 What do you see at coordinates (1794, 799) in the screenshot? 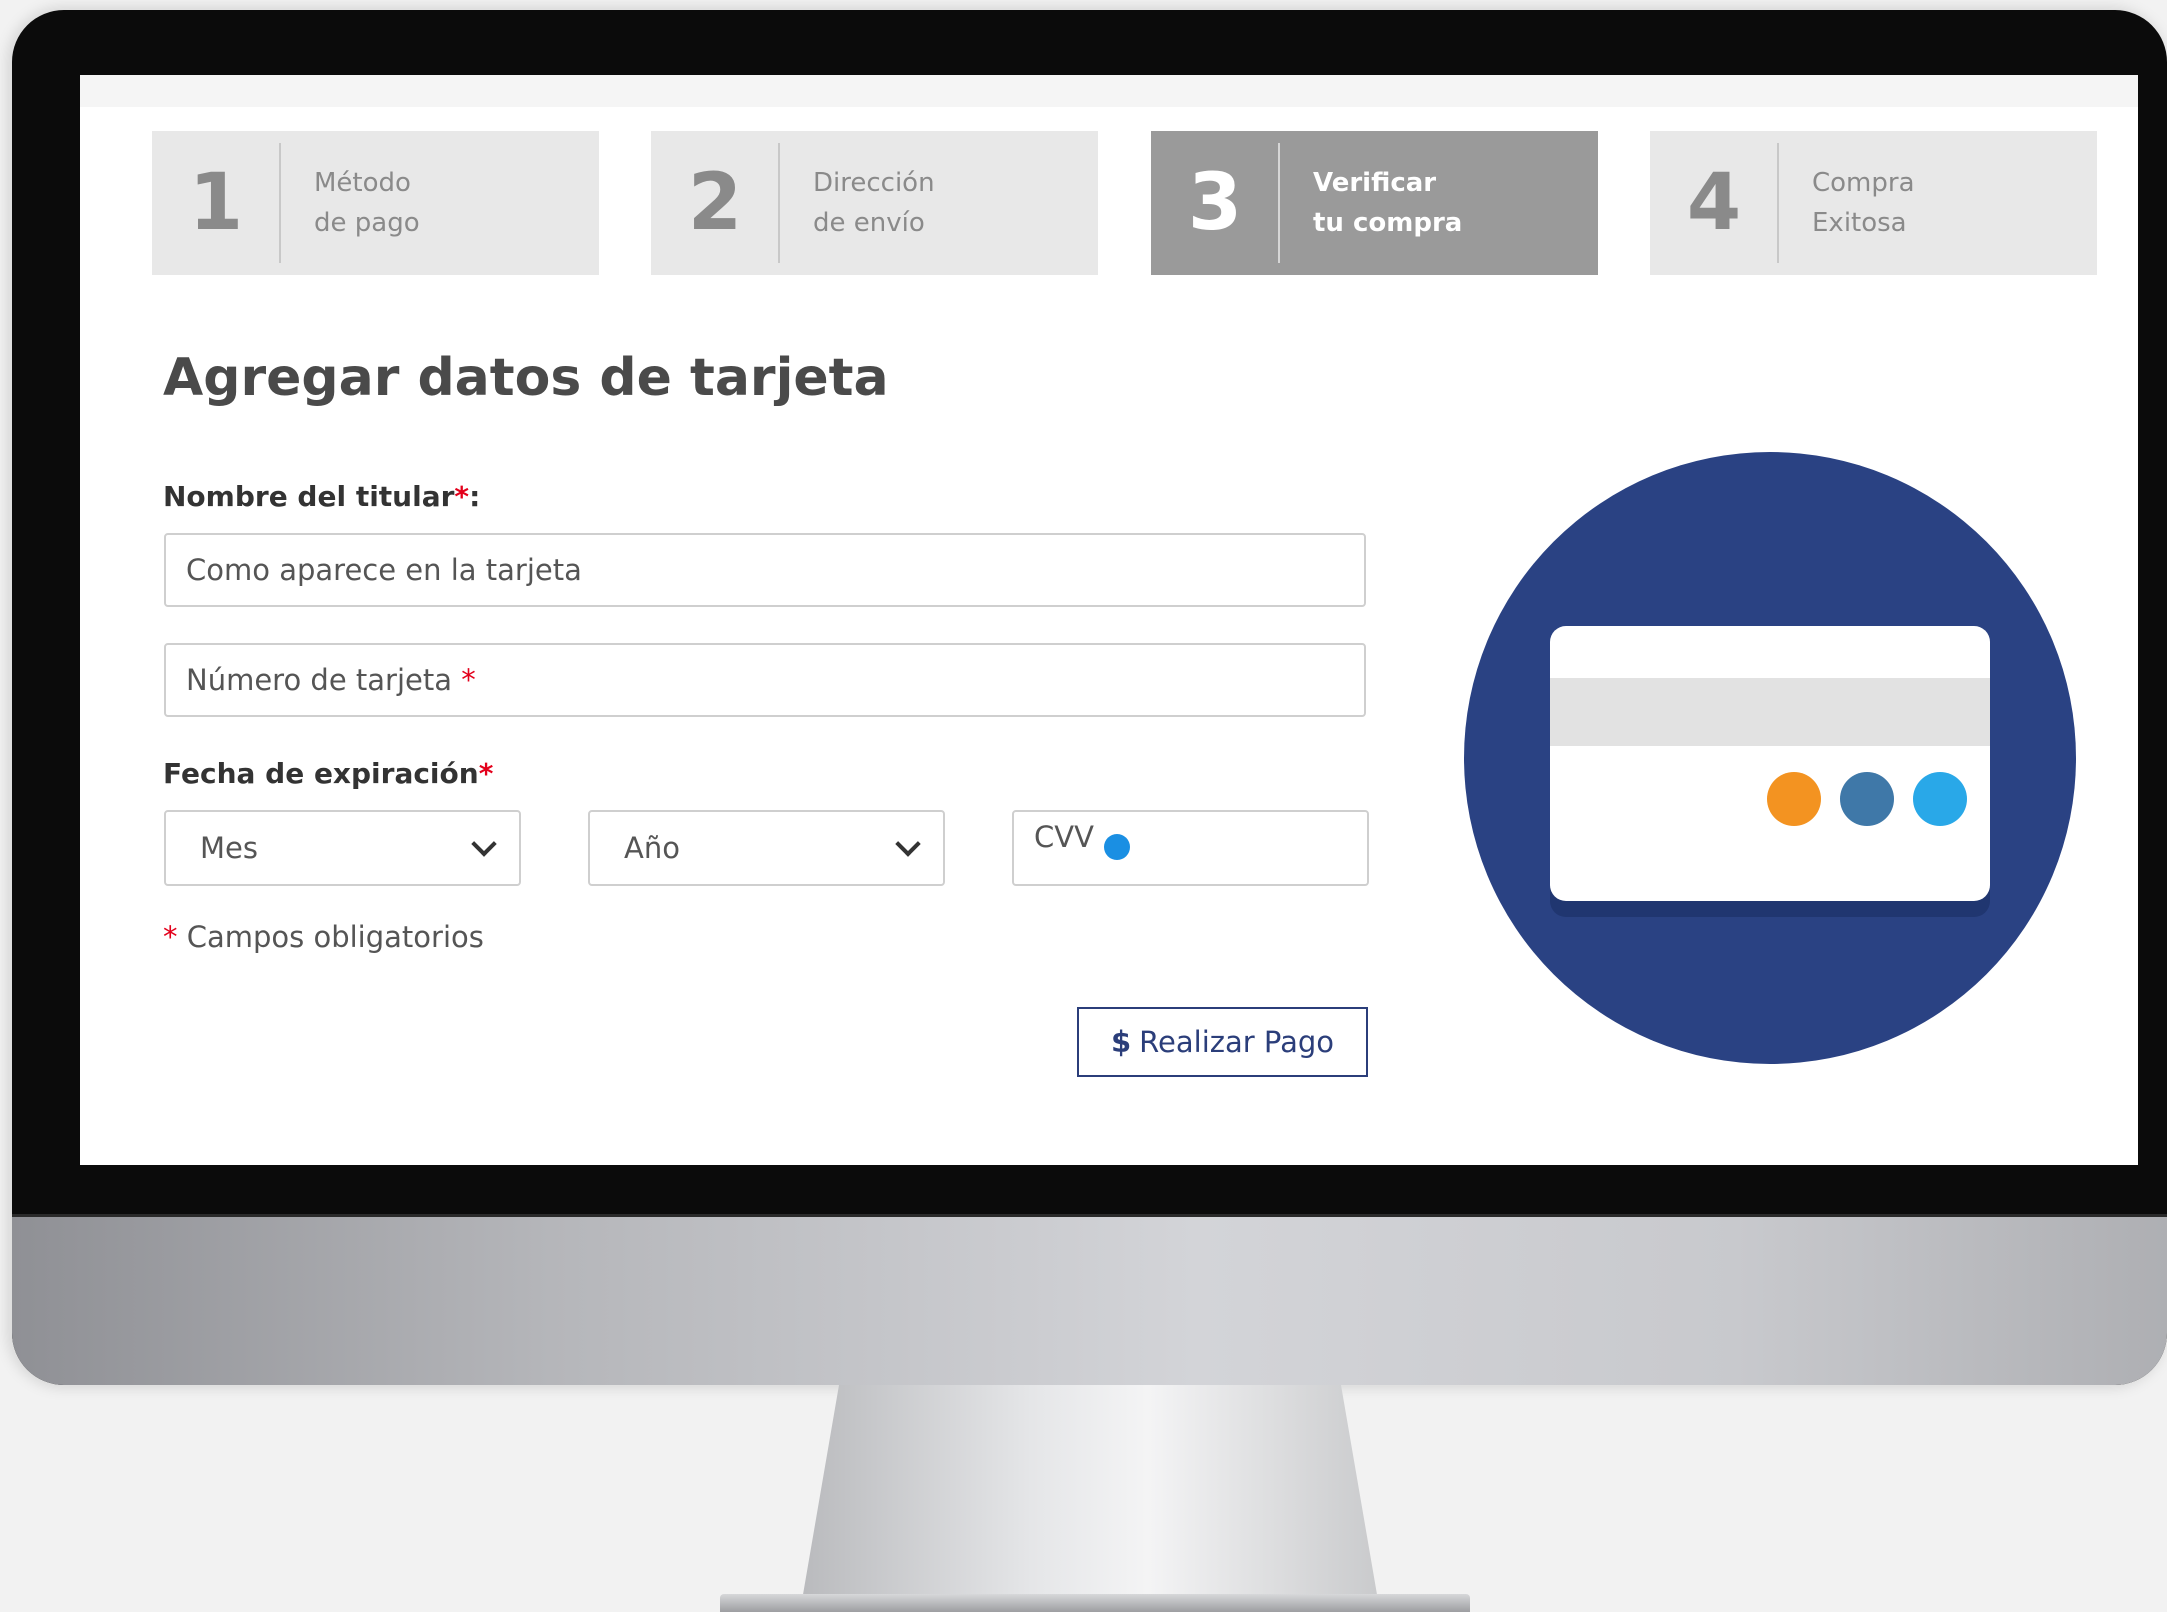
I see `card-dot-orange` at bounding box center [1794, 799].